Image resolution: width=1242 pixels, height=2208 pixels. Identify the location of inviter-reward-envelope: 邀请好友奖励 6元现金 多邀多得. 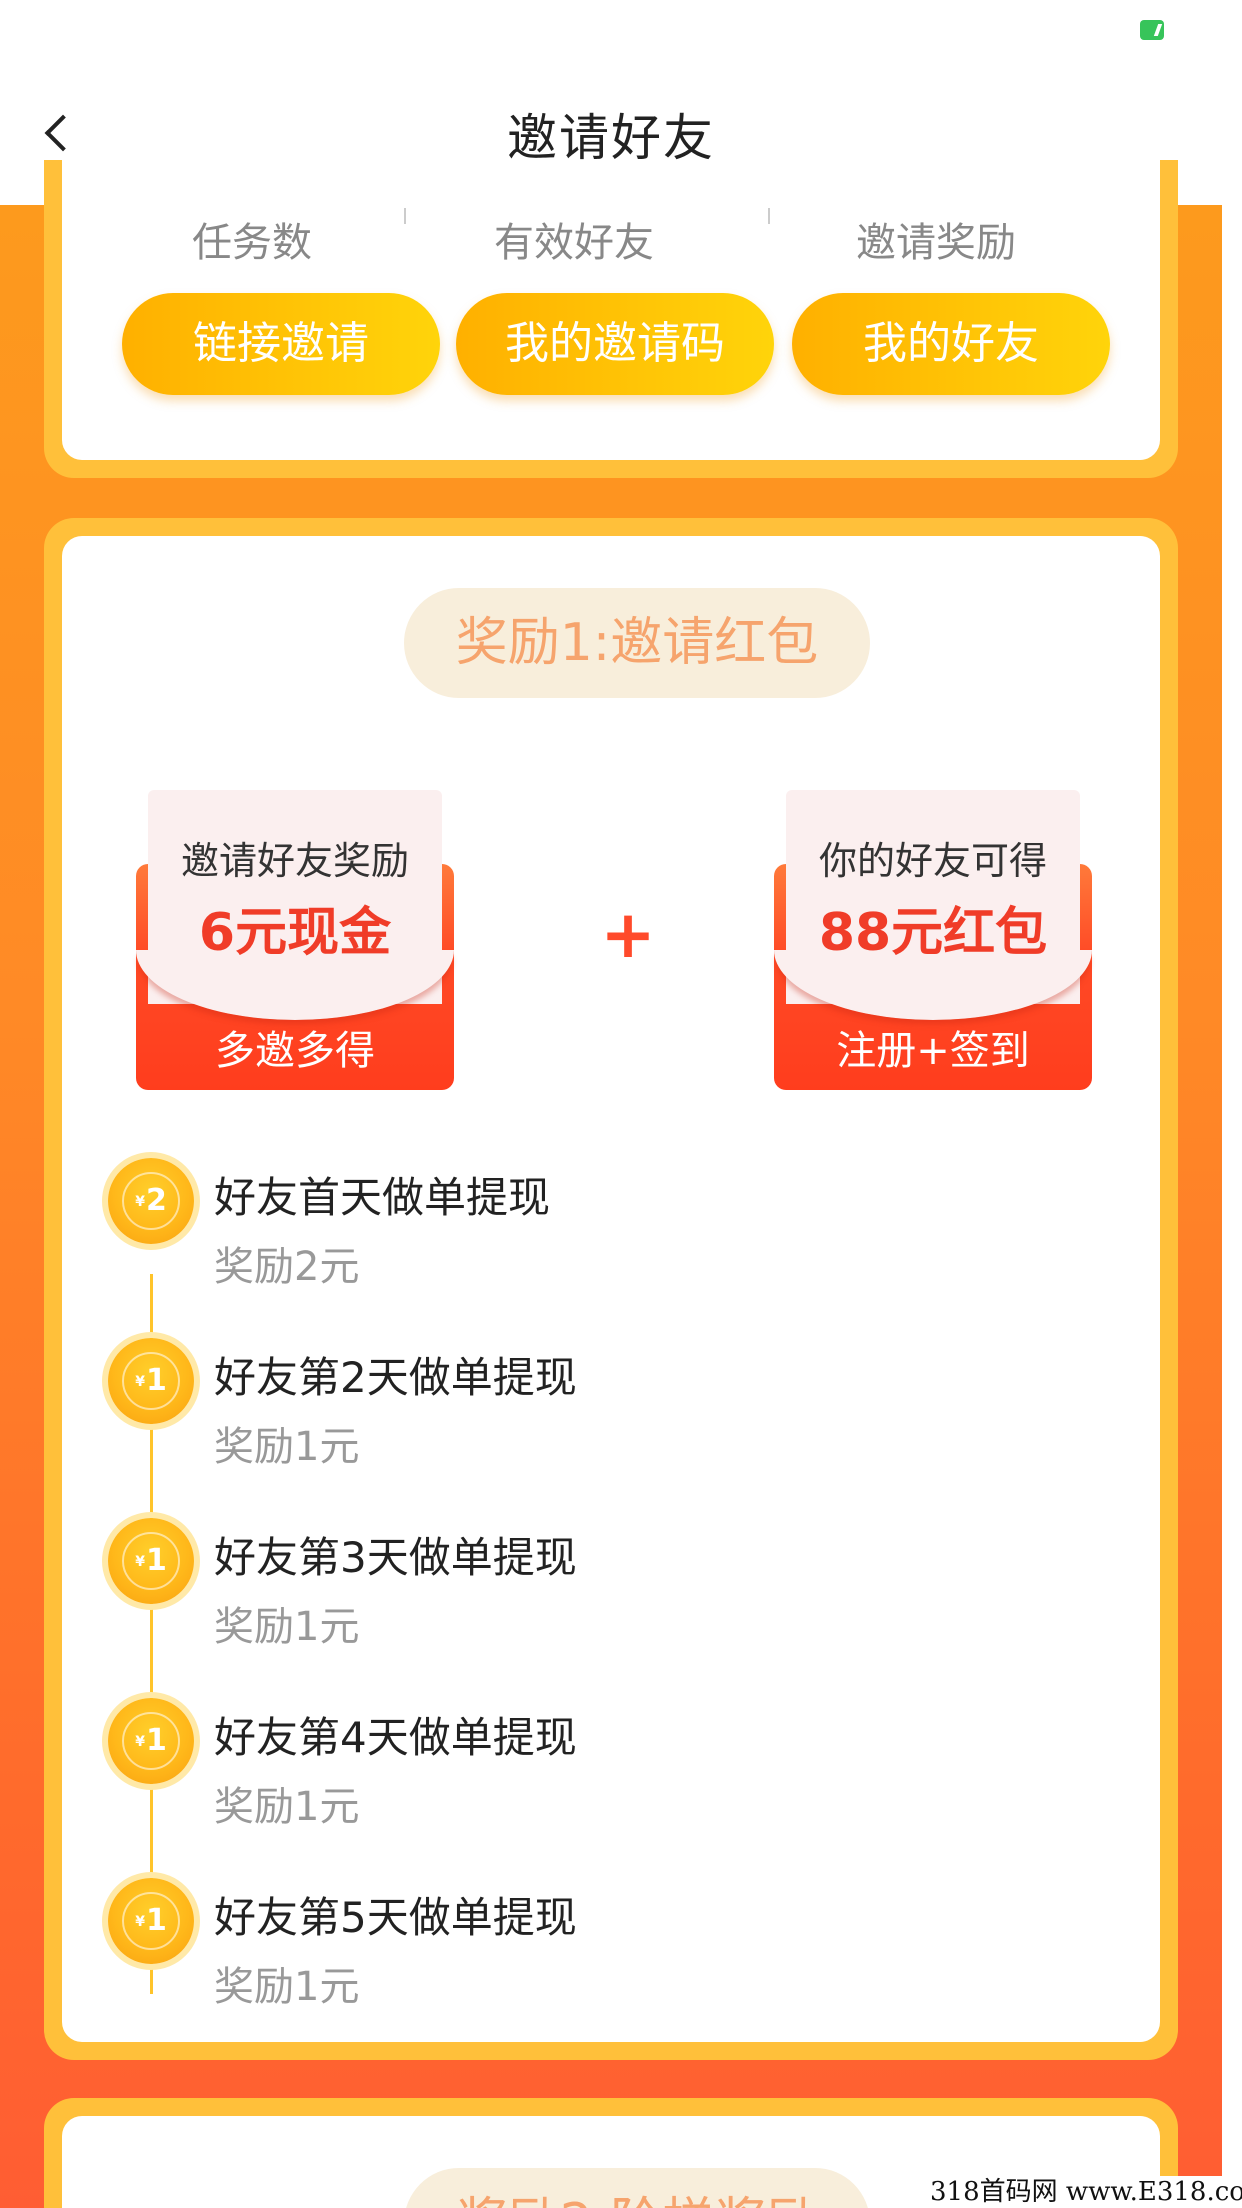
(295, 940).